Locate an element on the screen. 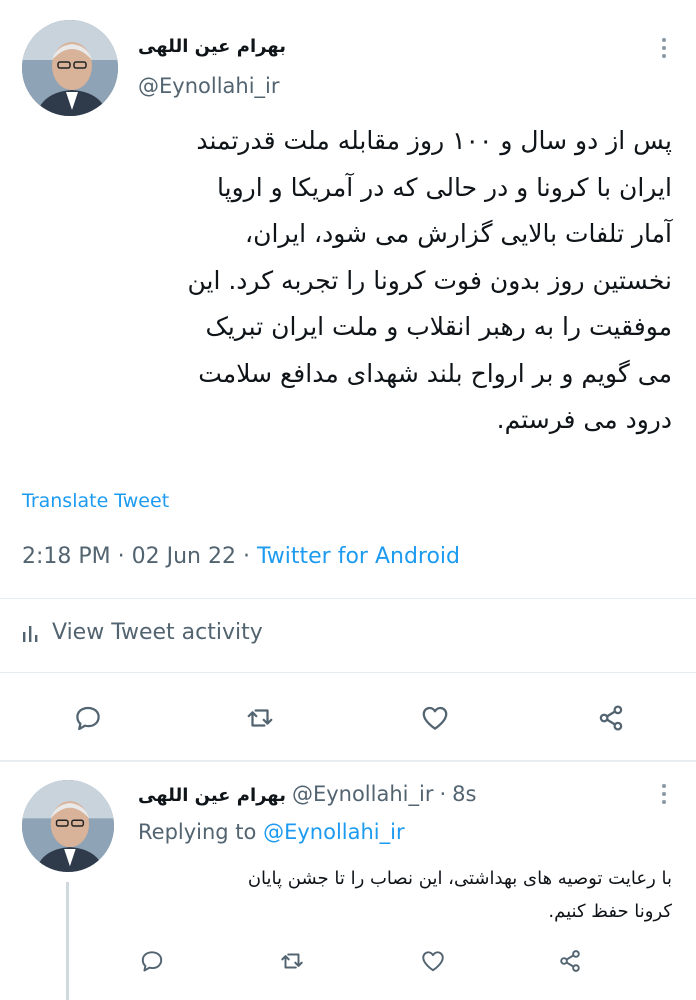  avatar is located at coordinates (70, 68).